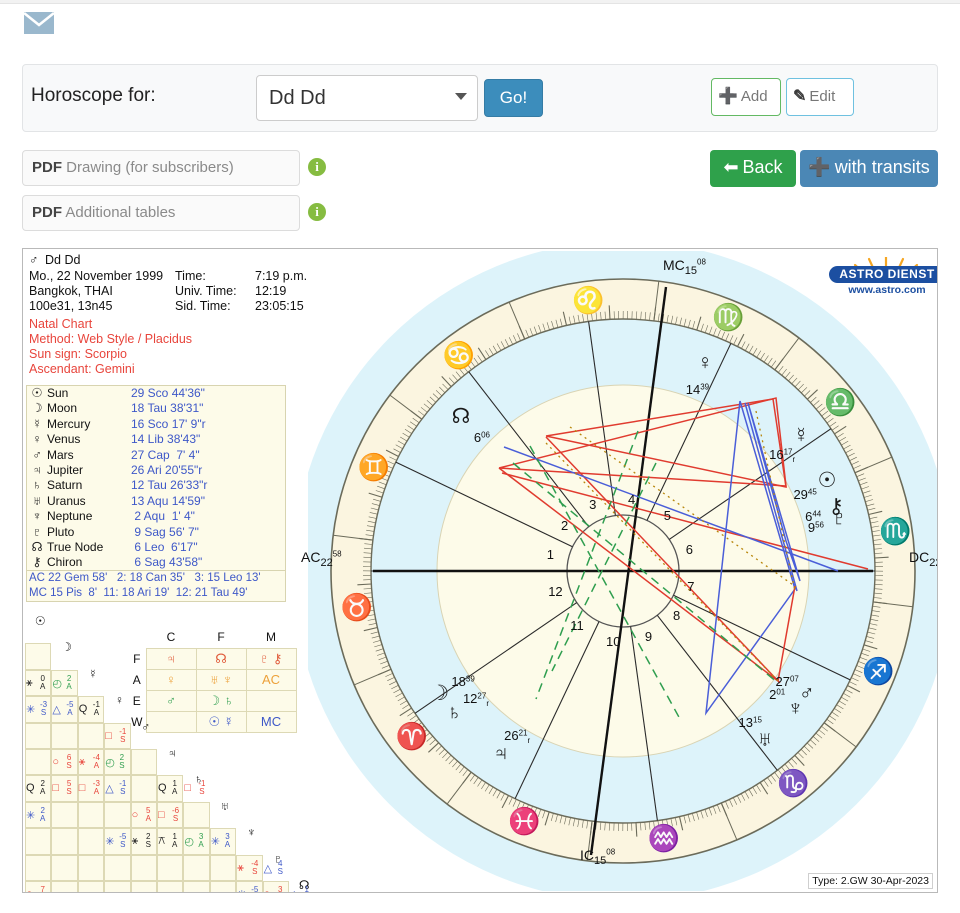 The height and width of the screenshot is (913, 960). What do you see at coordinates (753, 168) in the screenshot?
I see `back-button: ⬅ Back` at bounding box center [753, 168].